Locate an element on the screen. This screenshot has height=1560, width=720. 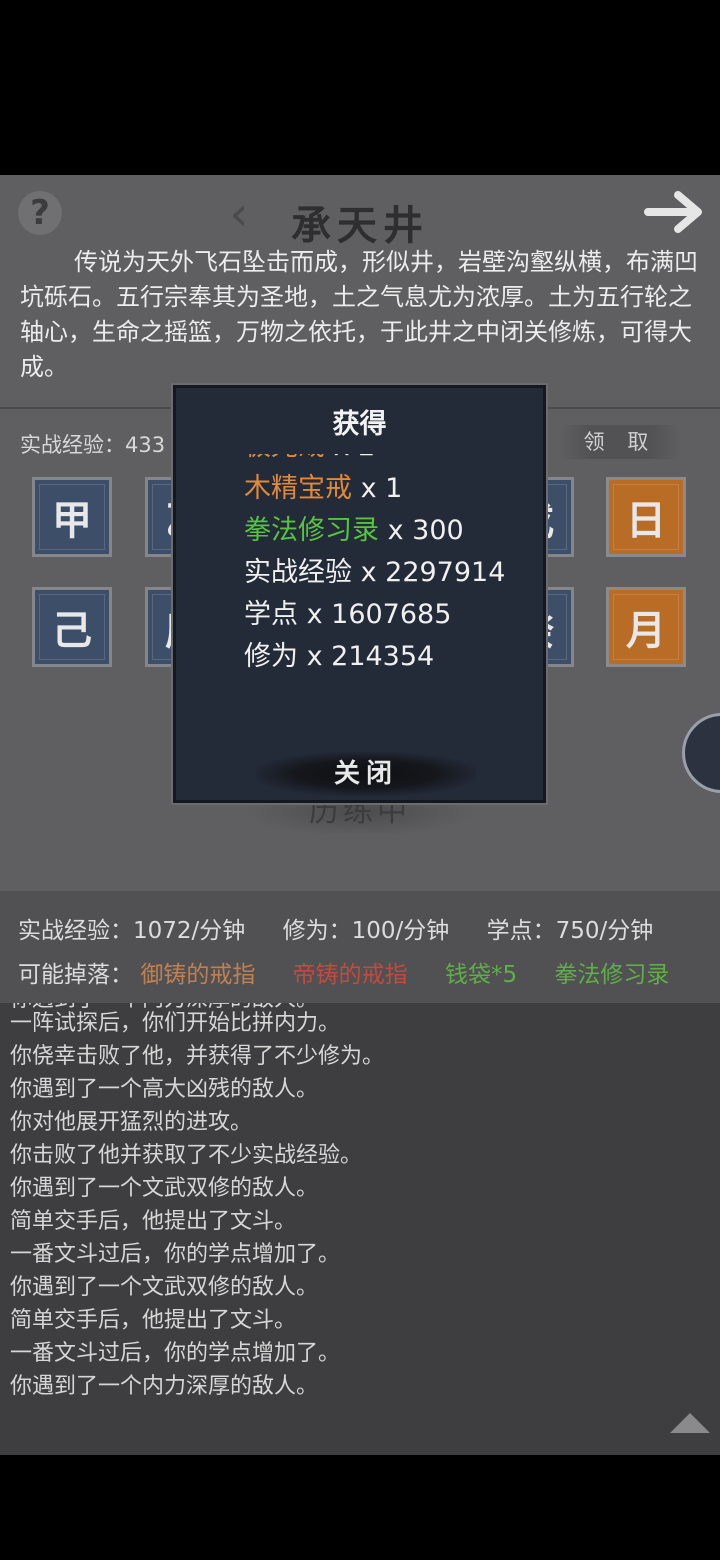
claim-button: 领 取 is located at coordinates (620, 442).